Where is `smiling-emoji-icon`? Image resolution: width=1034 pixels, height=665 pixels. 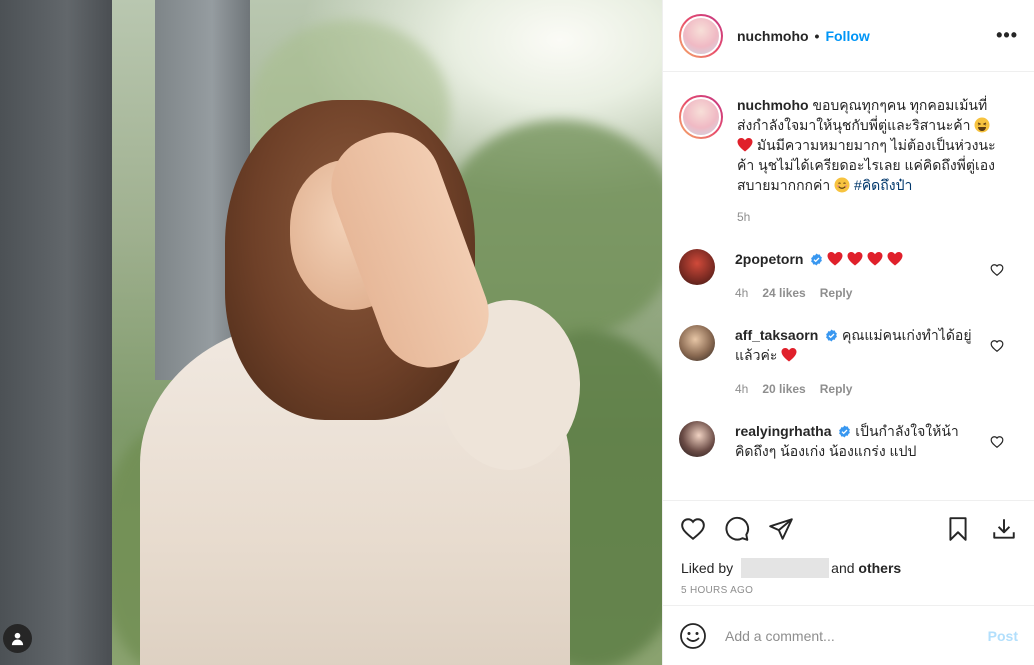
smiling-emoji-icon is located at coordinates (842, 185).